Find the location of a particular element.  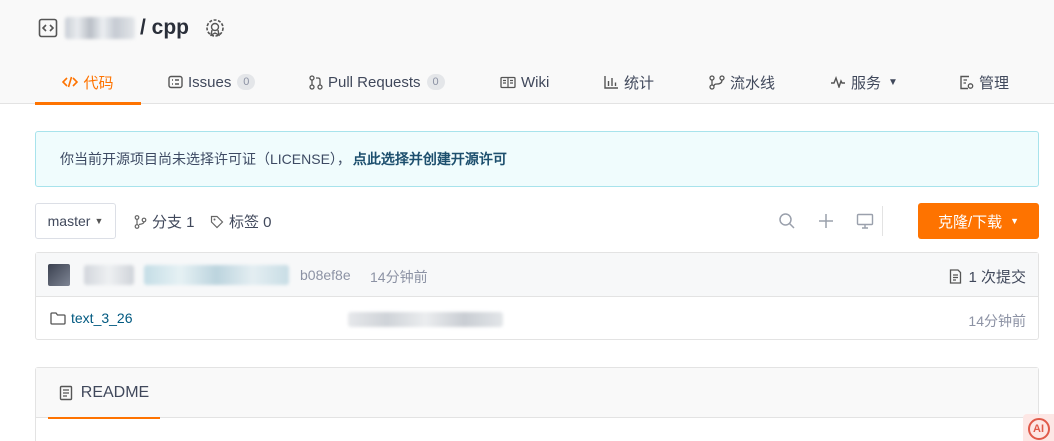

tab-wiki: Wiki is located at coordinates (524, 82).